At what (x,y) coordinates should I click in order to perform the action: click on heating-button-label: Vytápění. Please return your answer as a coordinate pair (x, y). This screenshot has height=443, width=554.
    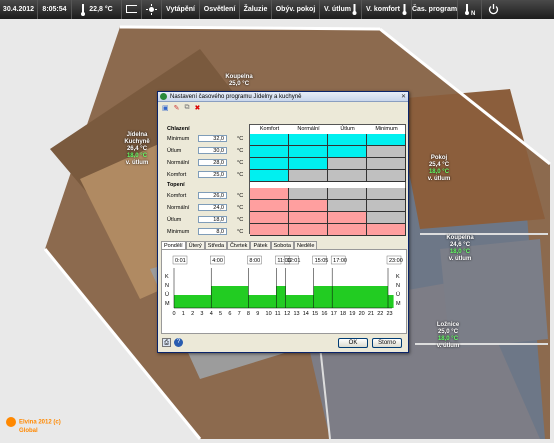
    Looking at the image, I should click on (180, 9).